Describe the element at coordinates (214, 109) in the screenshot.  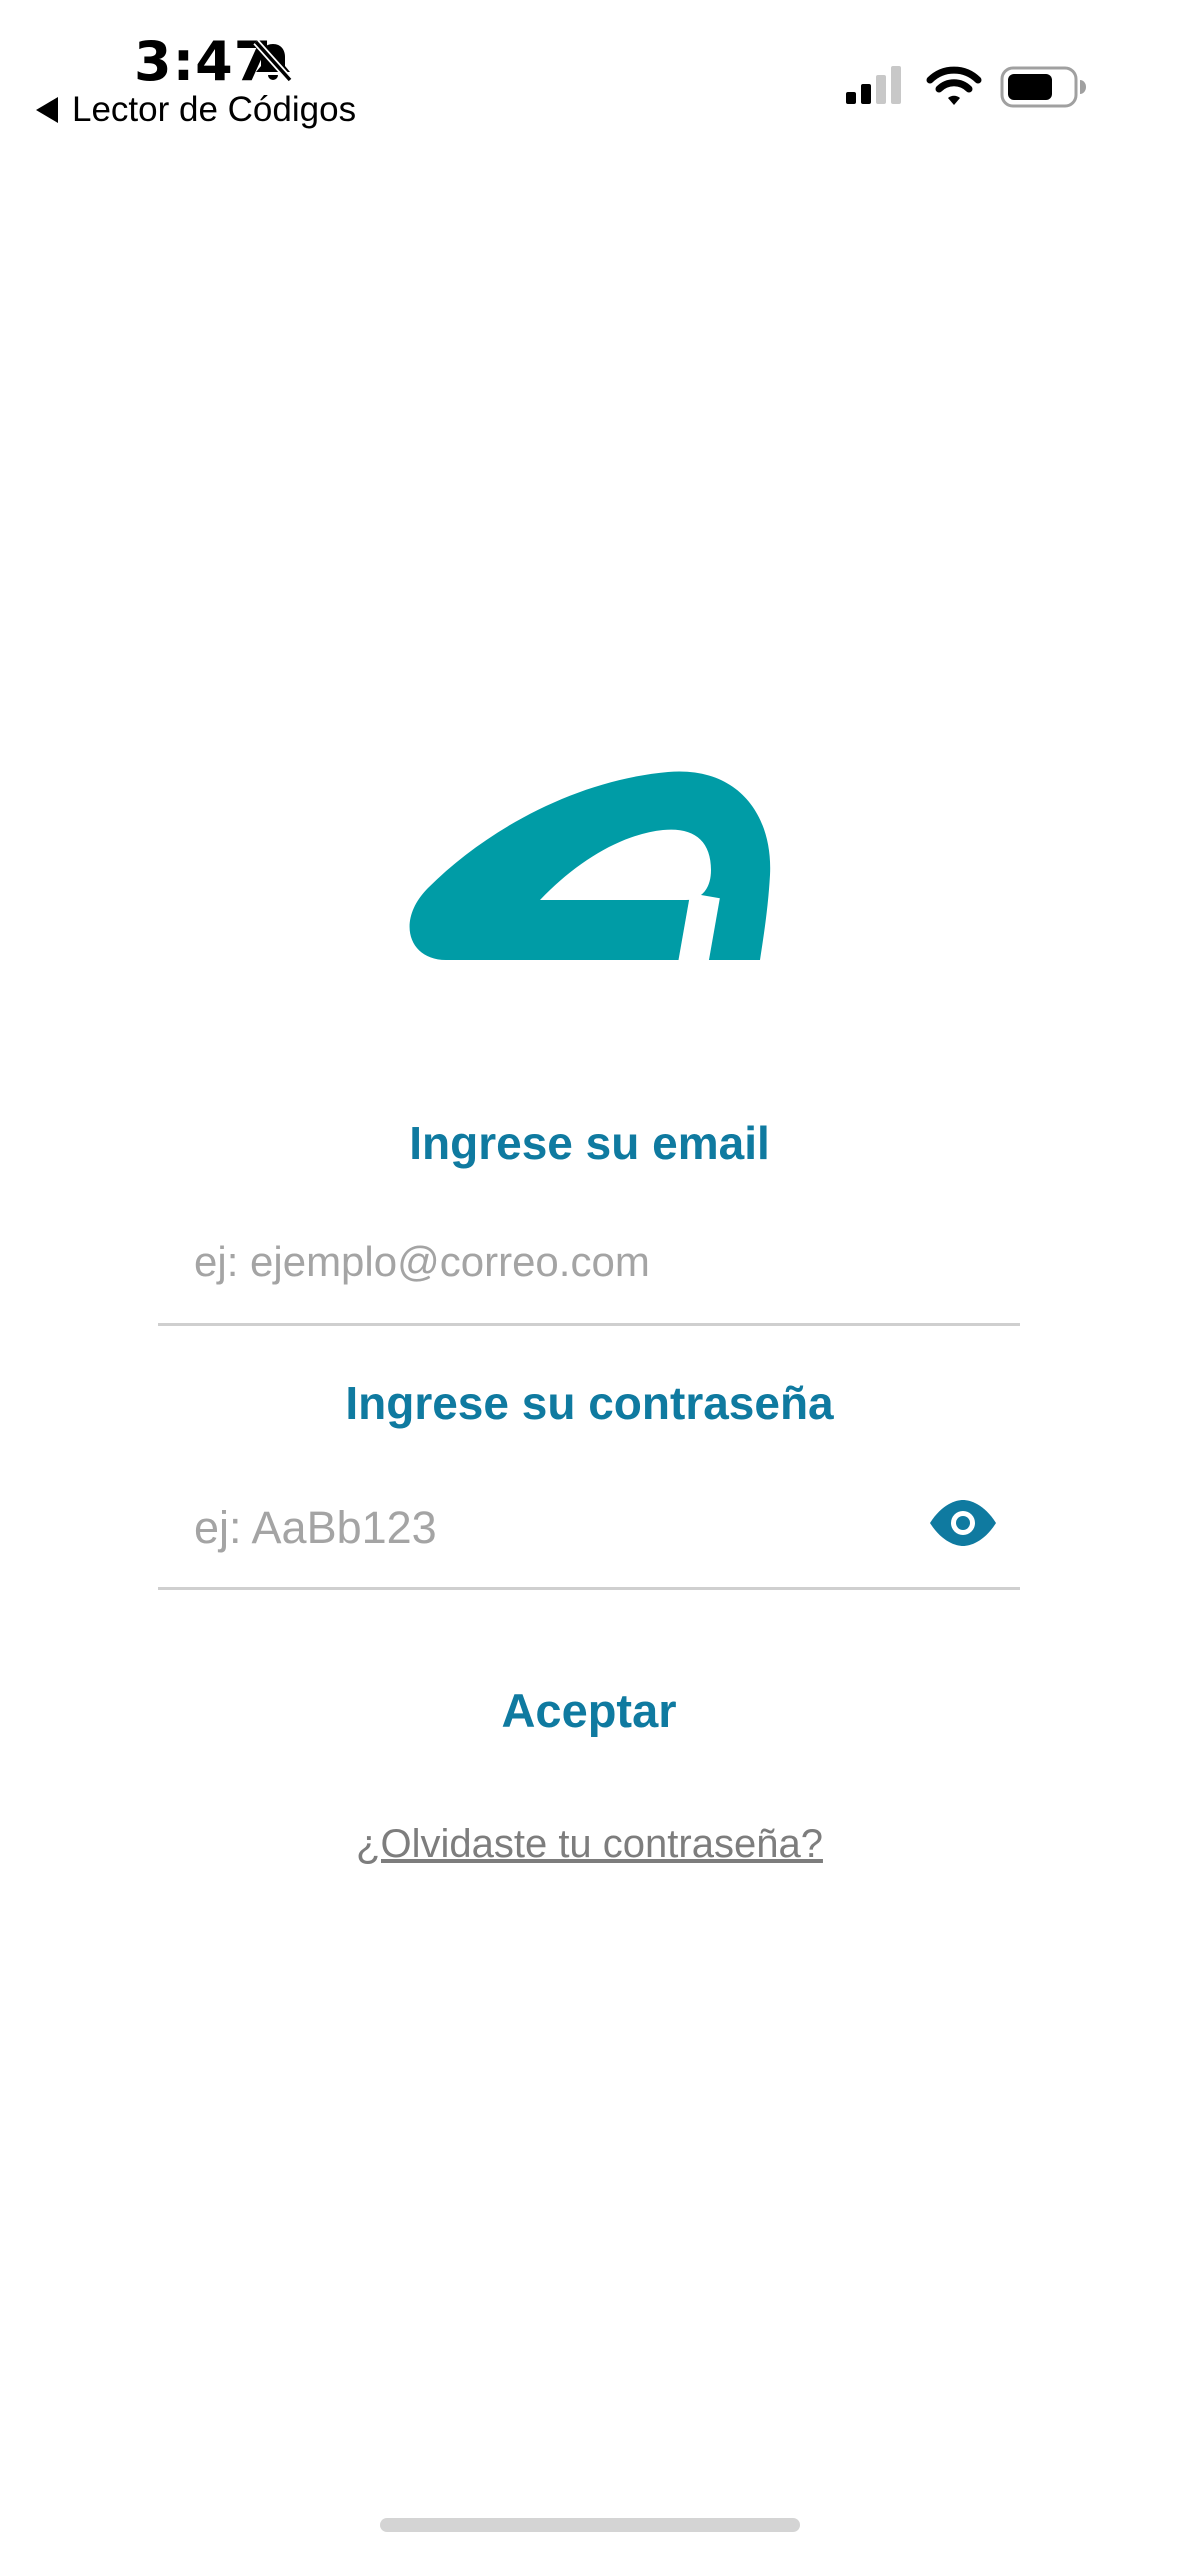
I see `back-link-label: Lector de Códigos` at that location.